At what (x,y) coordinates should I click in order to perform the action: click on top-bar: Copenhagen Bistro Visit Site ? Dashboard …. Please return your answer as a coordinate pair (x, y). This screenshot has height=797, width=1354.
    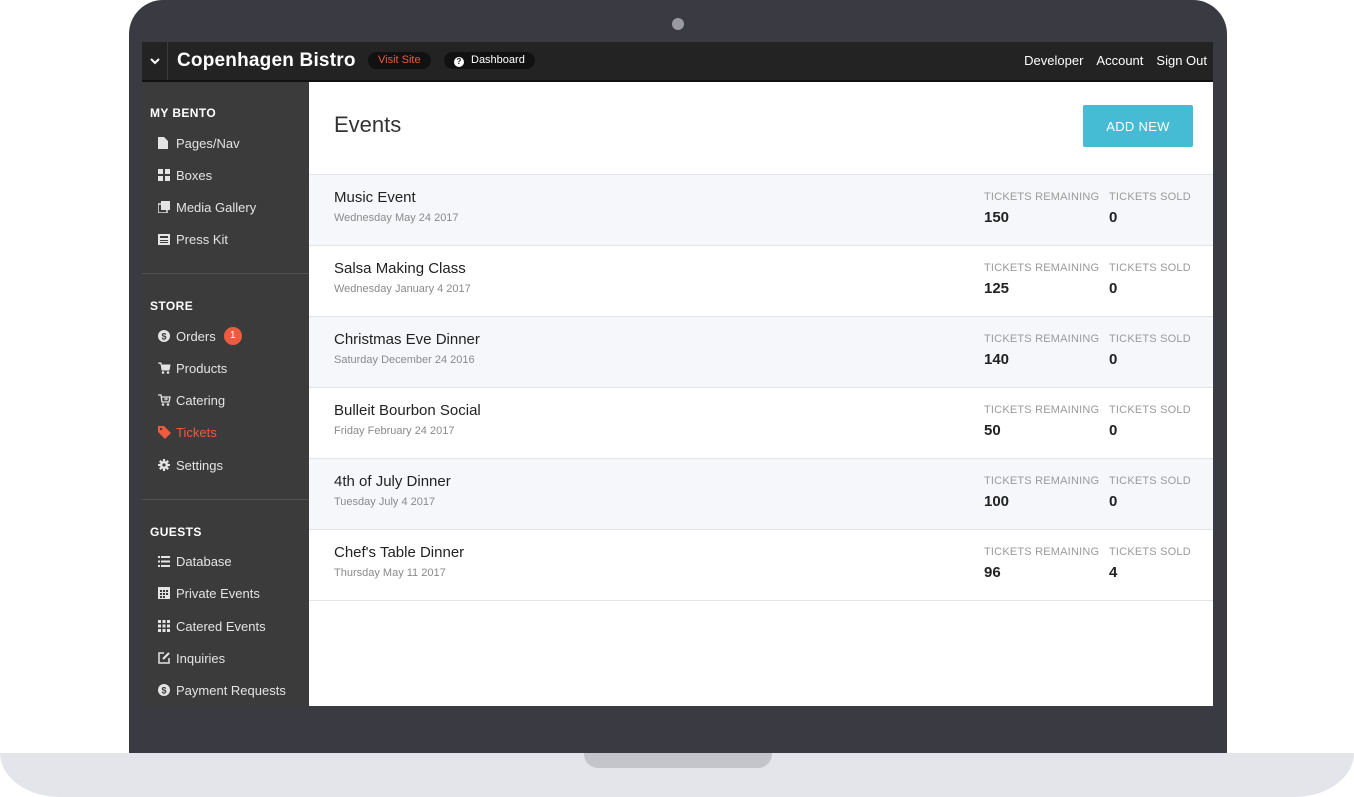
    Looking at the image, I should click on (677, 62).